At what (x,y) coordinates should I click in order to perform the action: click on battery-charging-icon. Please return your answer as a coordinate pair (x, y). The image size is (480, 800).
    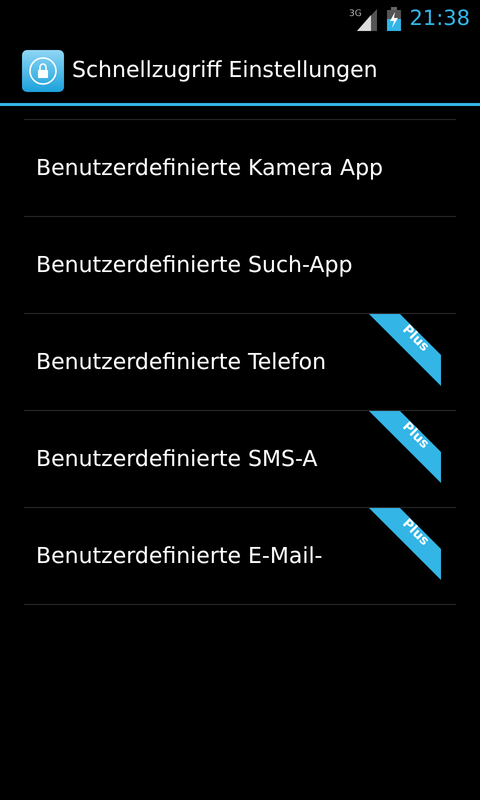
    Looking at the image, I should click on (394, 19).